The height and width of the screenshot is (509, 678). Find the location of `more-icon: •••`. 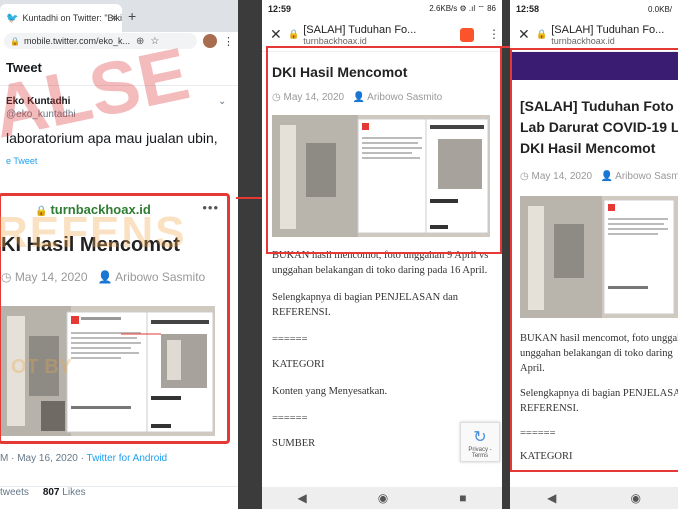

more-icon: ••• is located at coordinates (210, 207).